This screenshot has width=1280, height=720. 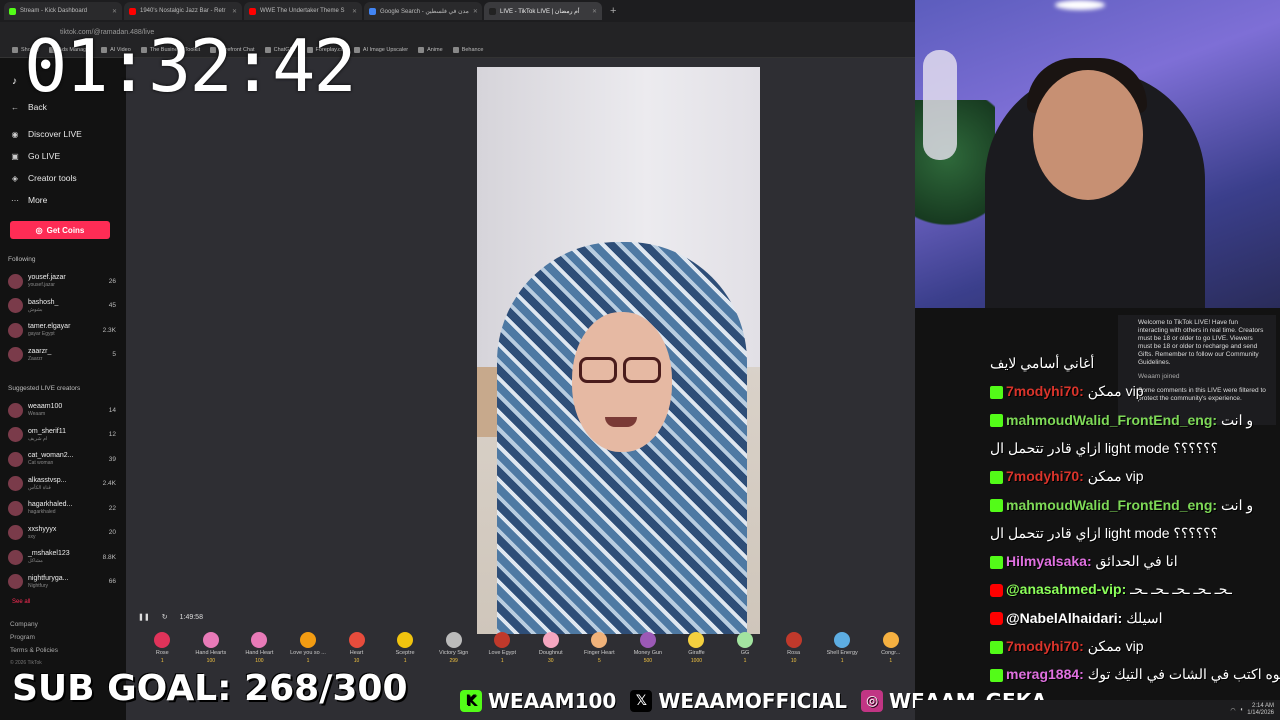 What do you see at coordinates (793, 657) in the screenshot?
I see `gift-item: Rosa 10` at bounding box center [793, 657].